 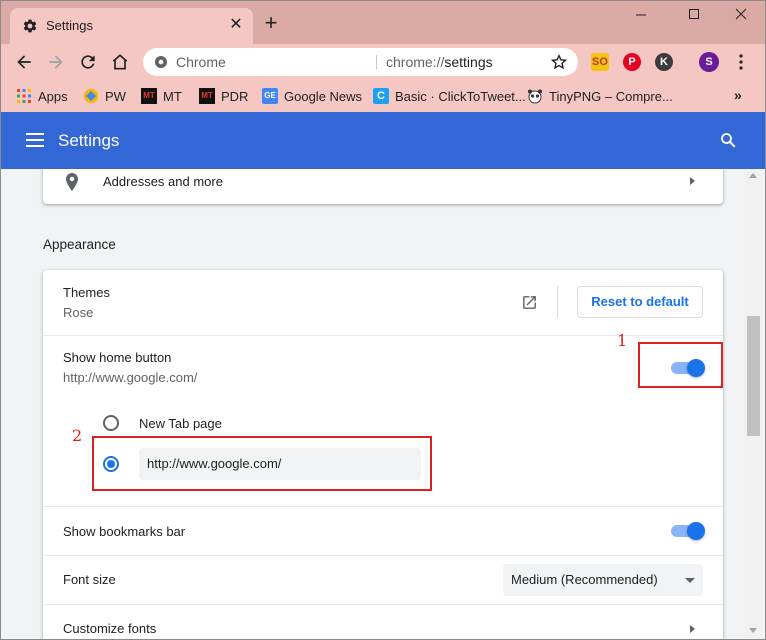 I want to click on dropdown-caret-icon, so click(x=690, y=580).